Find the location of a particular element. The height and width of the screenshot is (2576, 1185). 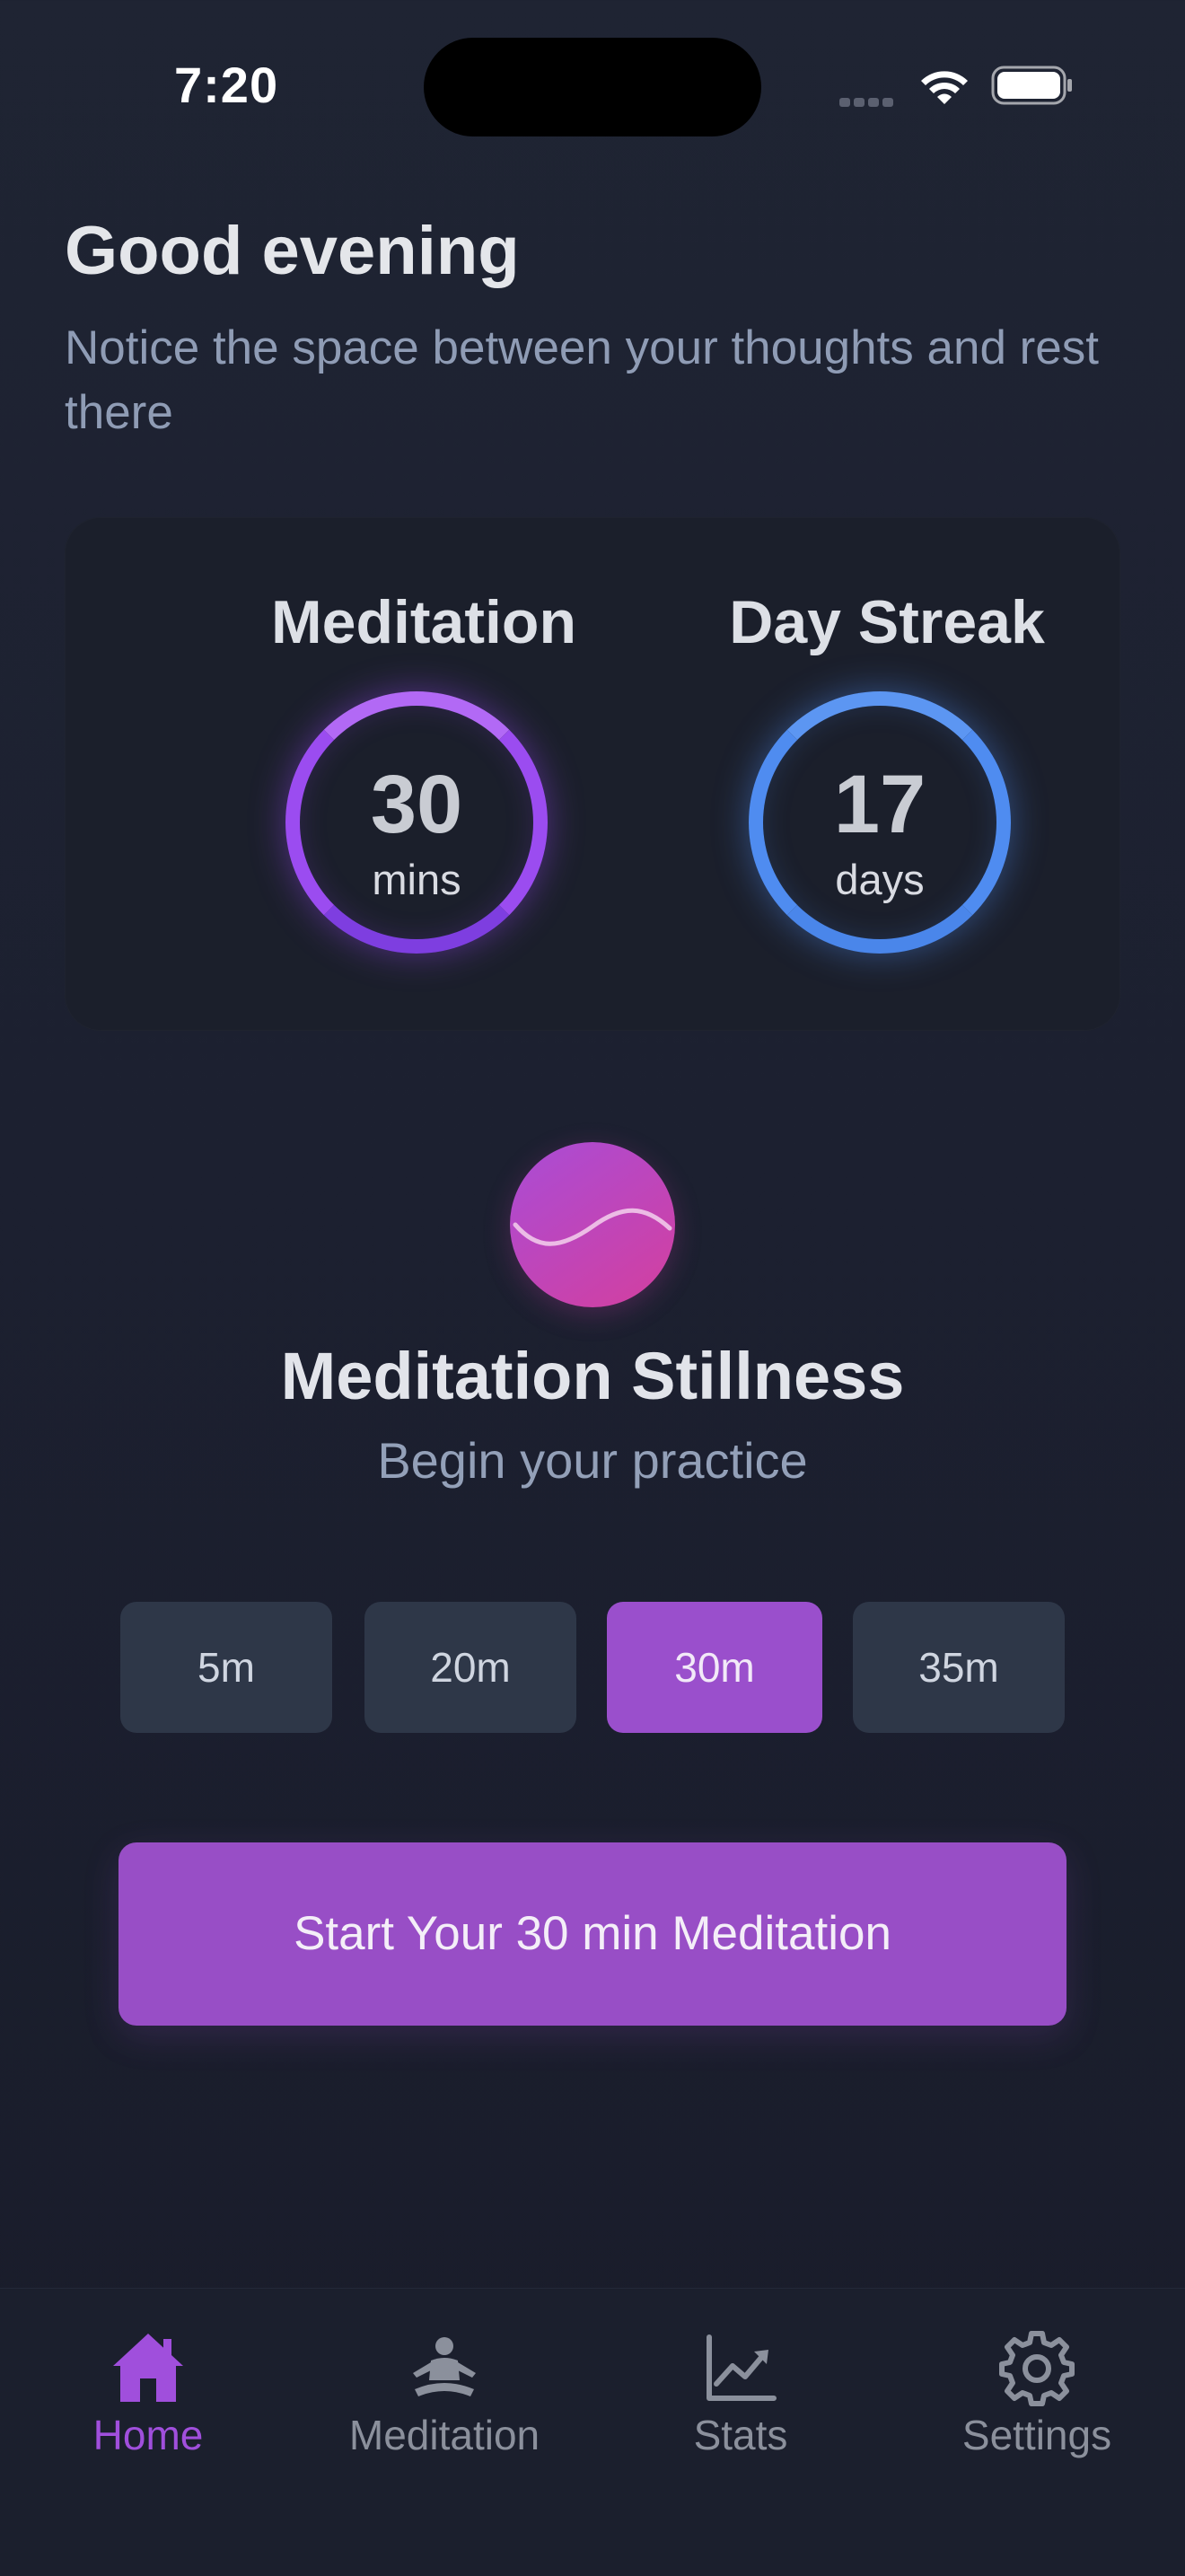

meditation-progress-ring: 30 mins is located at coordinates (416, 822).